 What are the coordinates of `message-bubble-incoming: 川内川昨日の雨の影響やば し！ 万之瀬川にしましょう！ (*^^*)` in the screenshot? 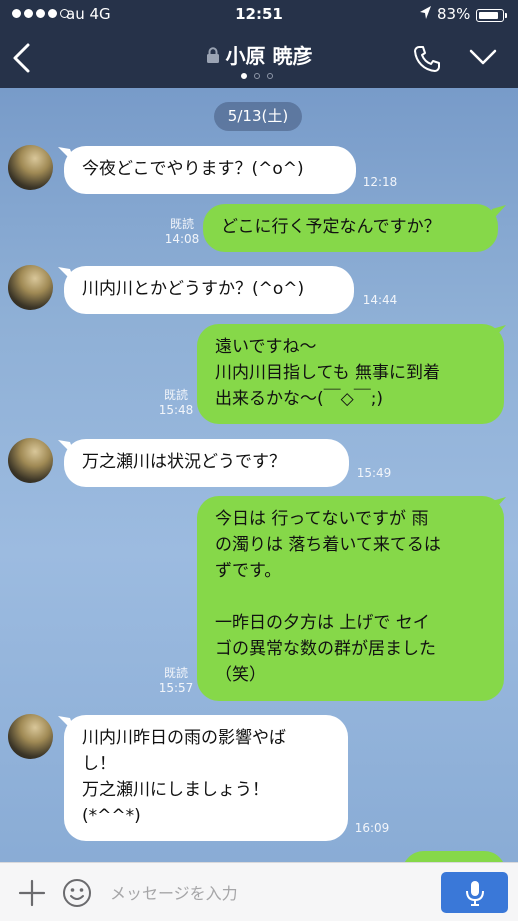 It's located at (206, 778).